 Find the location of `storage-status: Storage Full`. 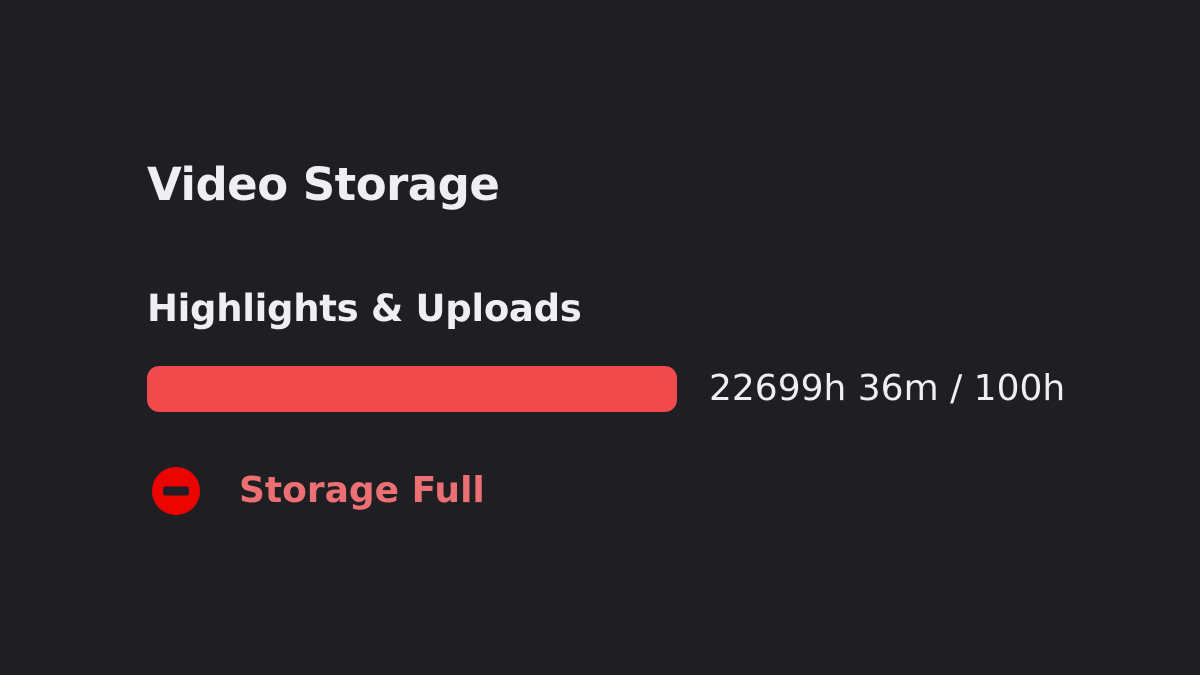

storage-status: Storage Full is located at coordinates (318, 491).